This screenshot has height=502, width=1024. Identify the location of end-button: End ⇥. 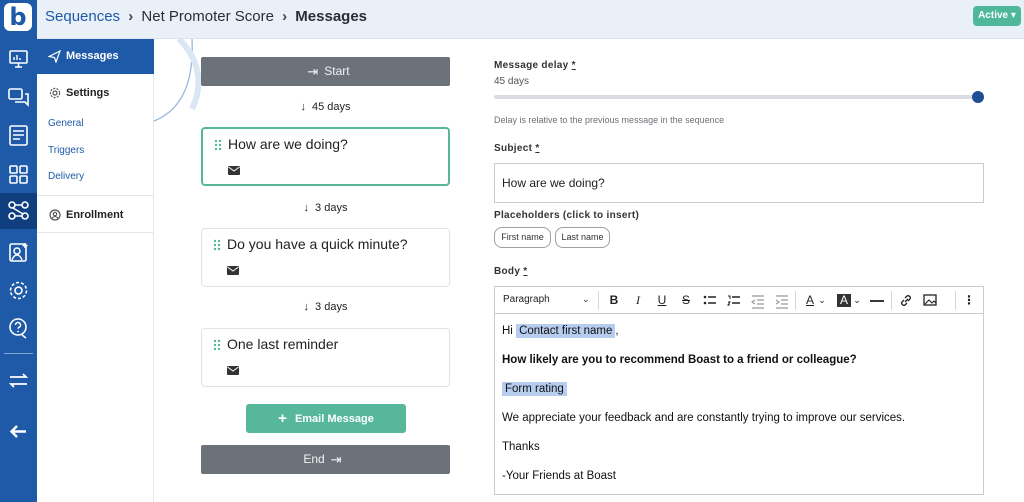
(325, 459).